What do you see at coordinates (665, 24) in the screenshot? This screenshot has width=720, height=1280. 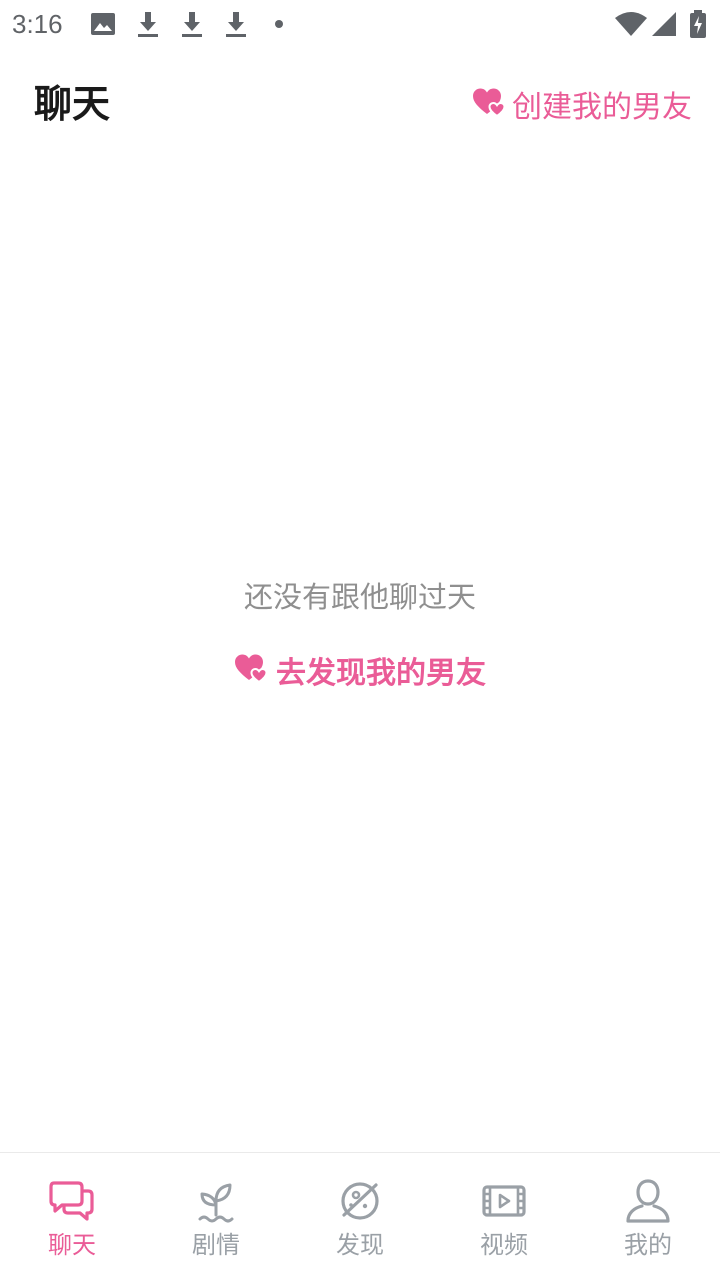 I see `signal-icon` at bounding box center [665, 24].